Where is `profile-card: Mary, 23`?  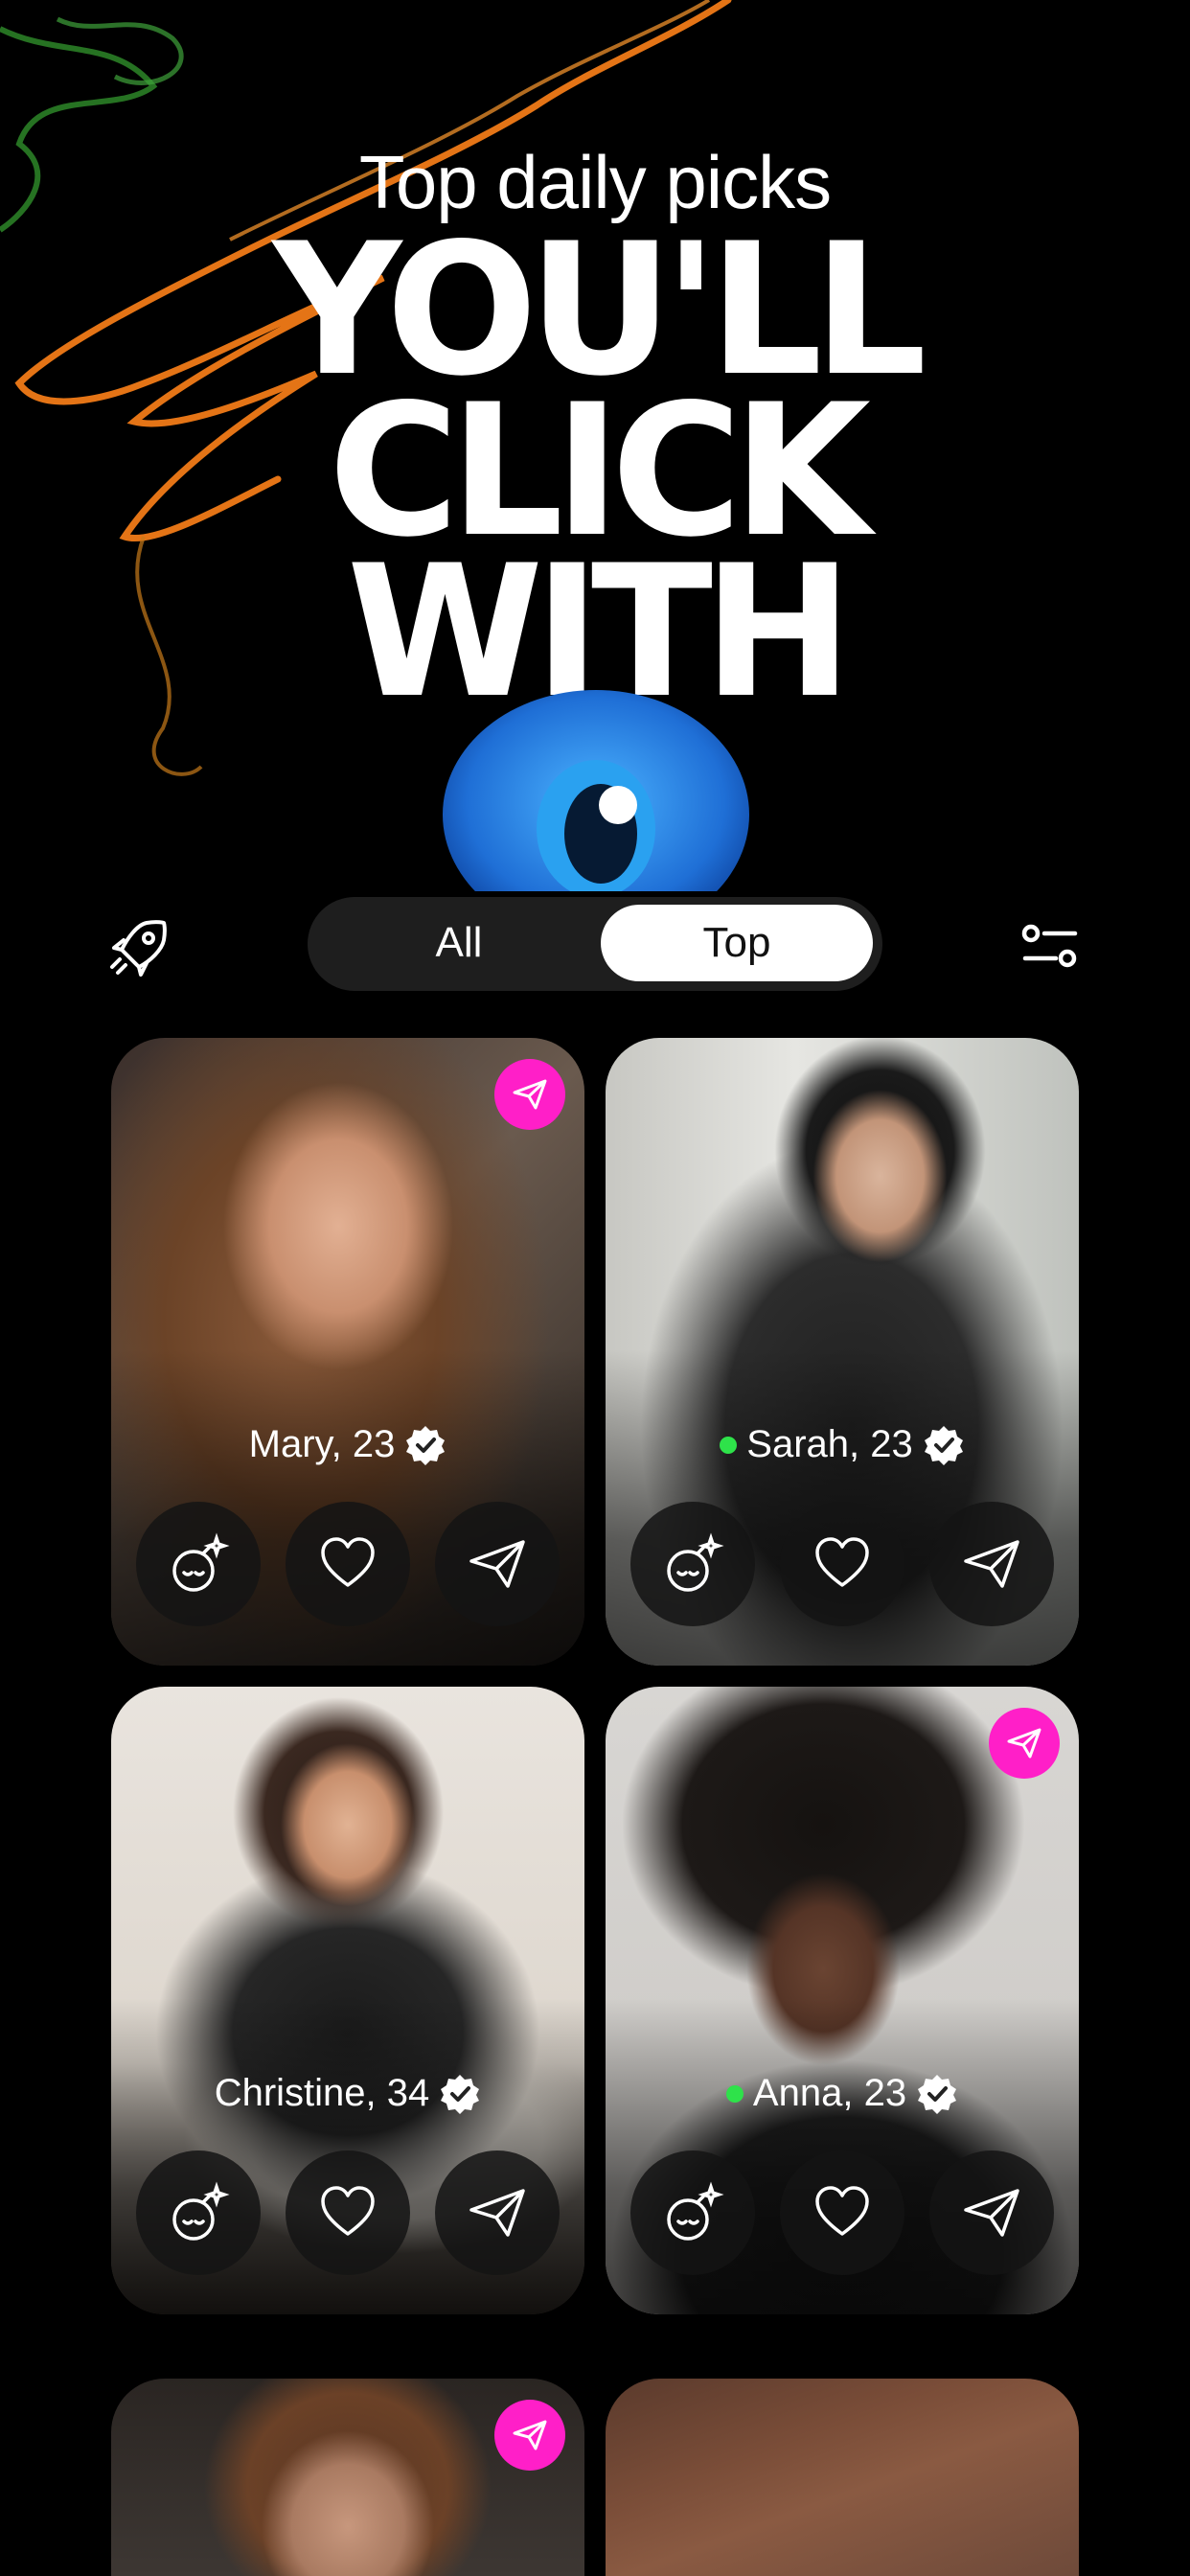
profile-card: Mary, 23 is located at coordinates (348, 1352).